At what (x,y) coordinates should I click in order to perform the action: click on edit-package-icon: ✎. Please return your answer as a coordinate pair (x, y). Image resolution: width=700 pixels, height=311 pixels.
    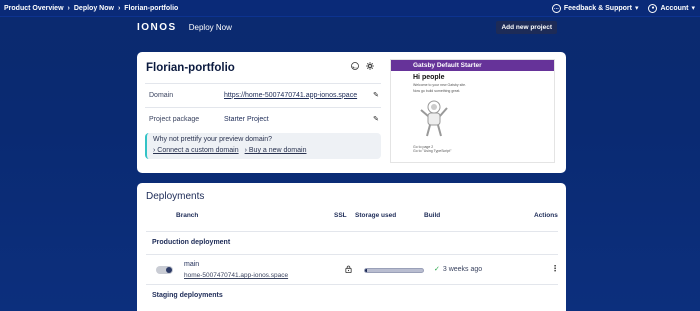
    Looking at the image, I should click on (376, 119).